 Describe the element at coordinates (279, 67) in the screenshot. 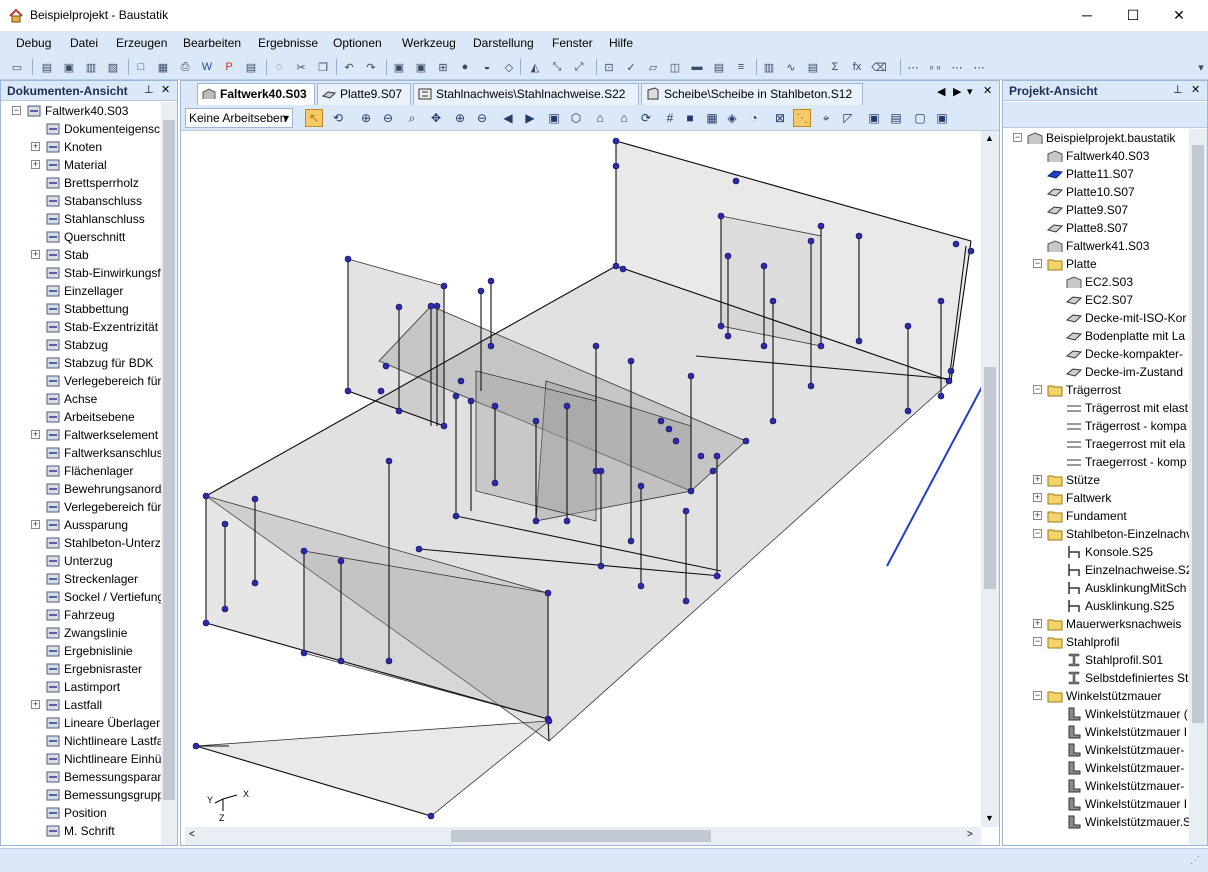

I see `lasso-icon: ◌` at that location.